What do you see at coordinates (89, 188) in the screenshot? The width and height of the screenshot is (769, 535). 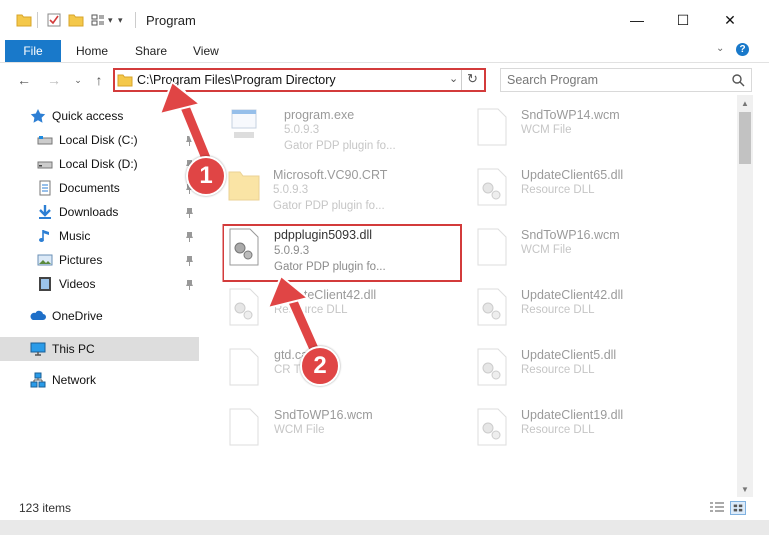 I see `nav-item-label: Documents` at bounding box center [89, 188].